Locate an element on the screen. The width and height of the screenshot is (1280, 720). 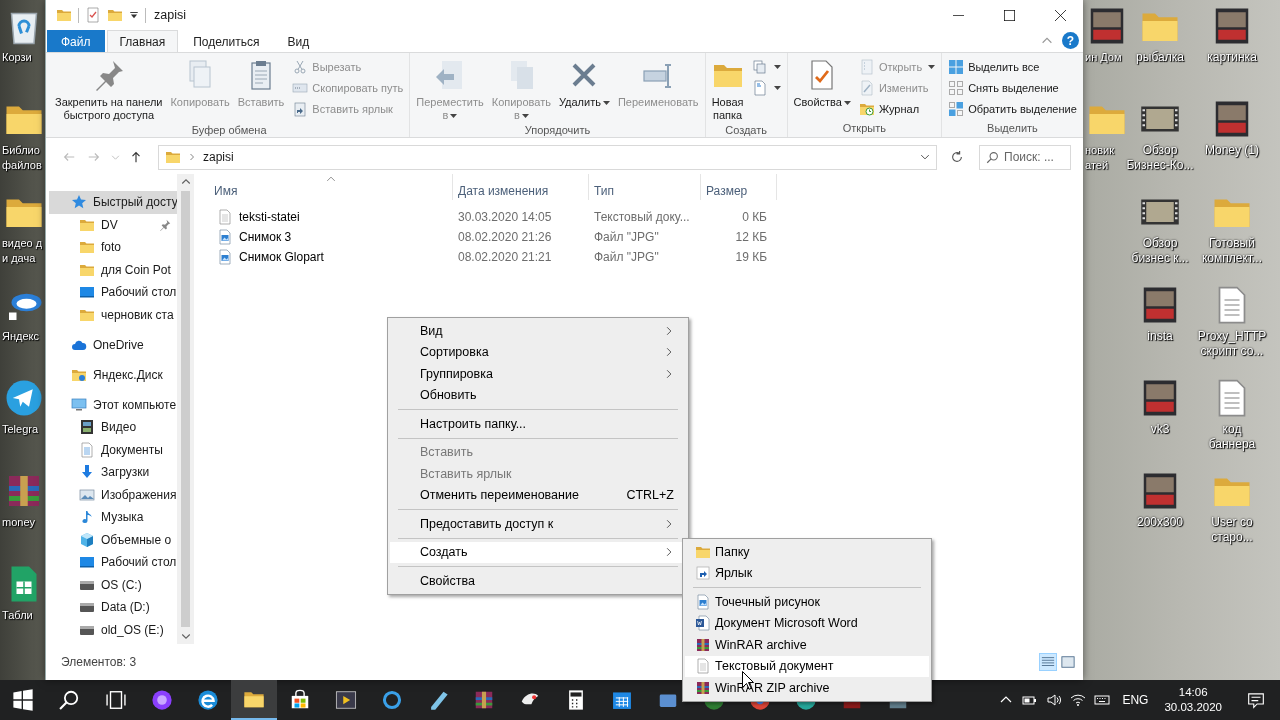
desktop-shortcut: Библио файлов is located at coordinates (22, 145).